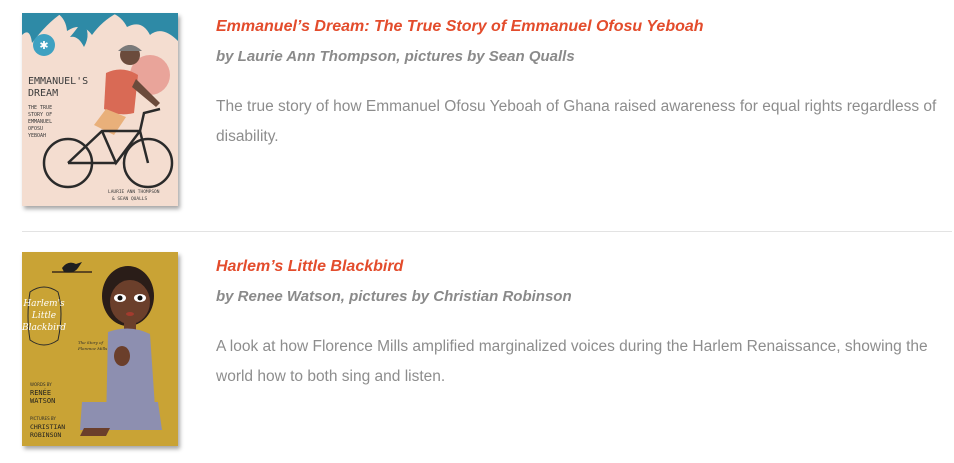  I want to click on cover-title-line: DREAM, so click(43, 93).